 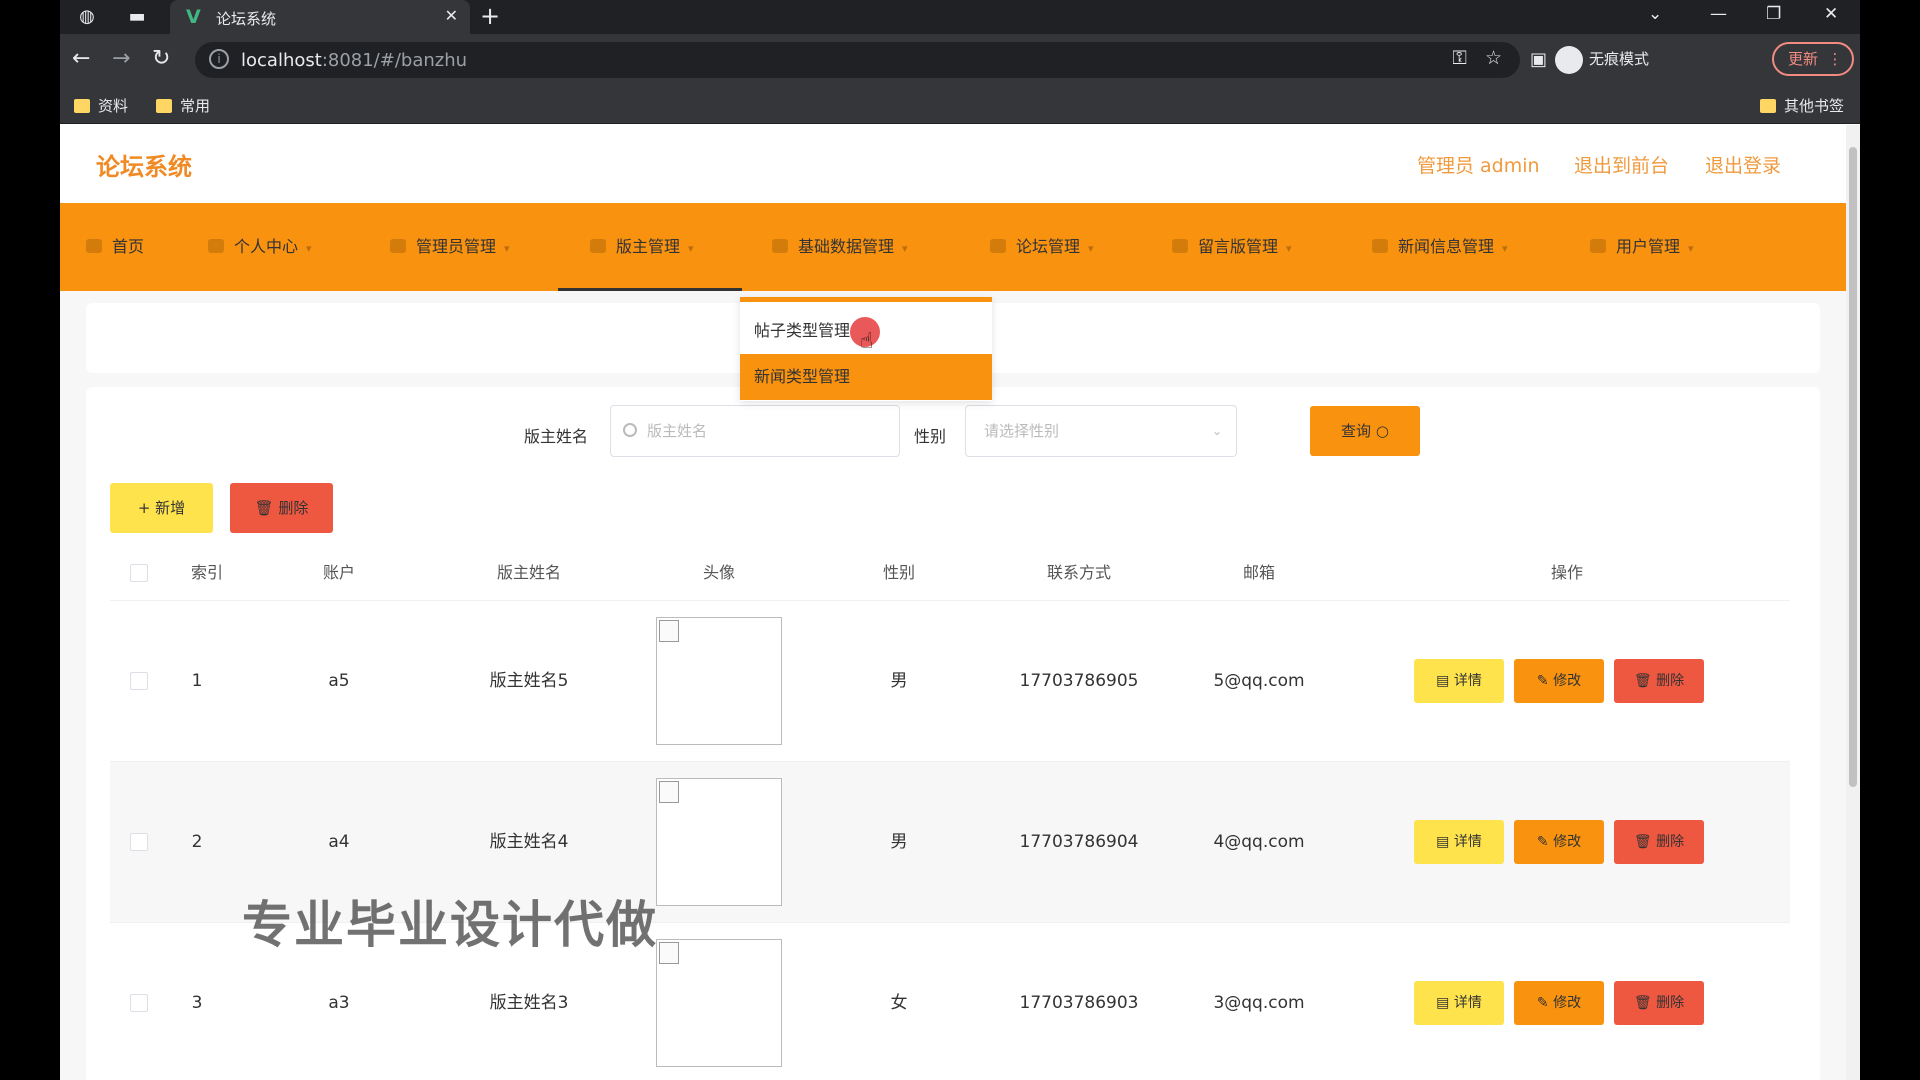 I want to click on menu-item-profile: 个人中心 ▾, so click(x=260, y=247).